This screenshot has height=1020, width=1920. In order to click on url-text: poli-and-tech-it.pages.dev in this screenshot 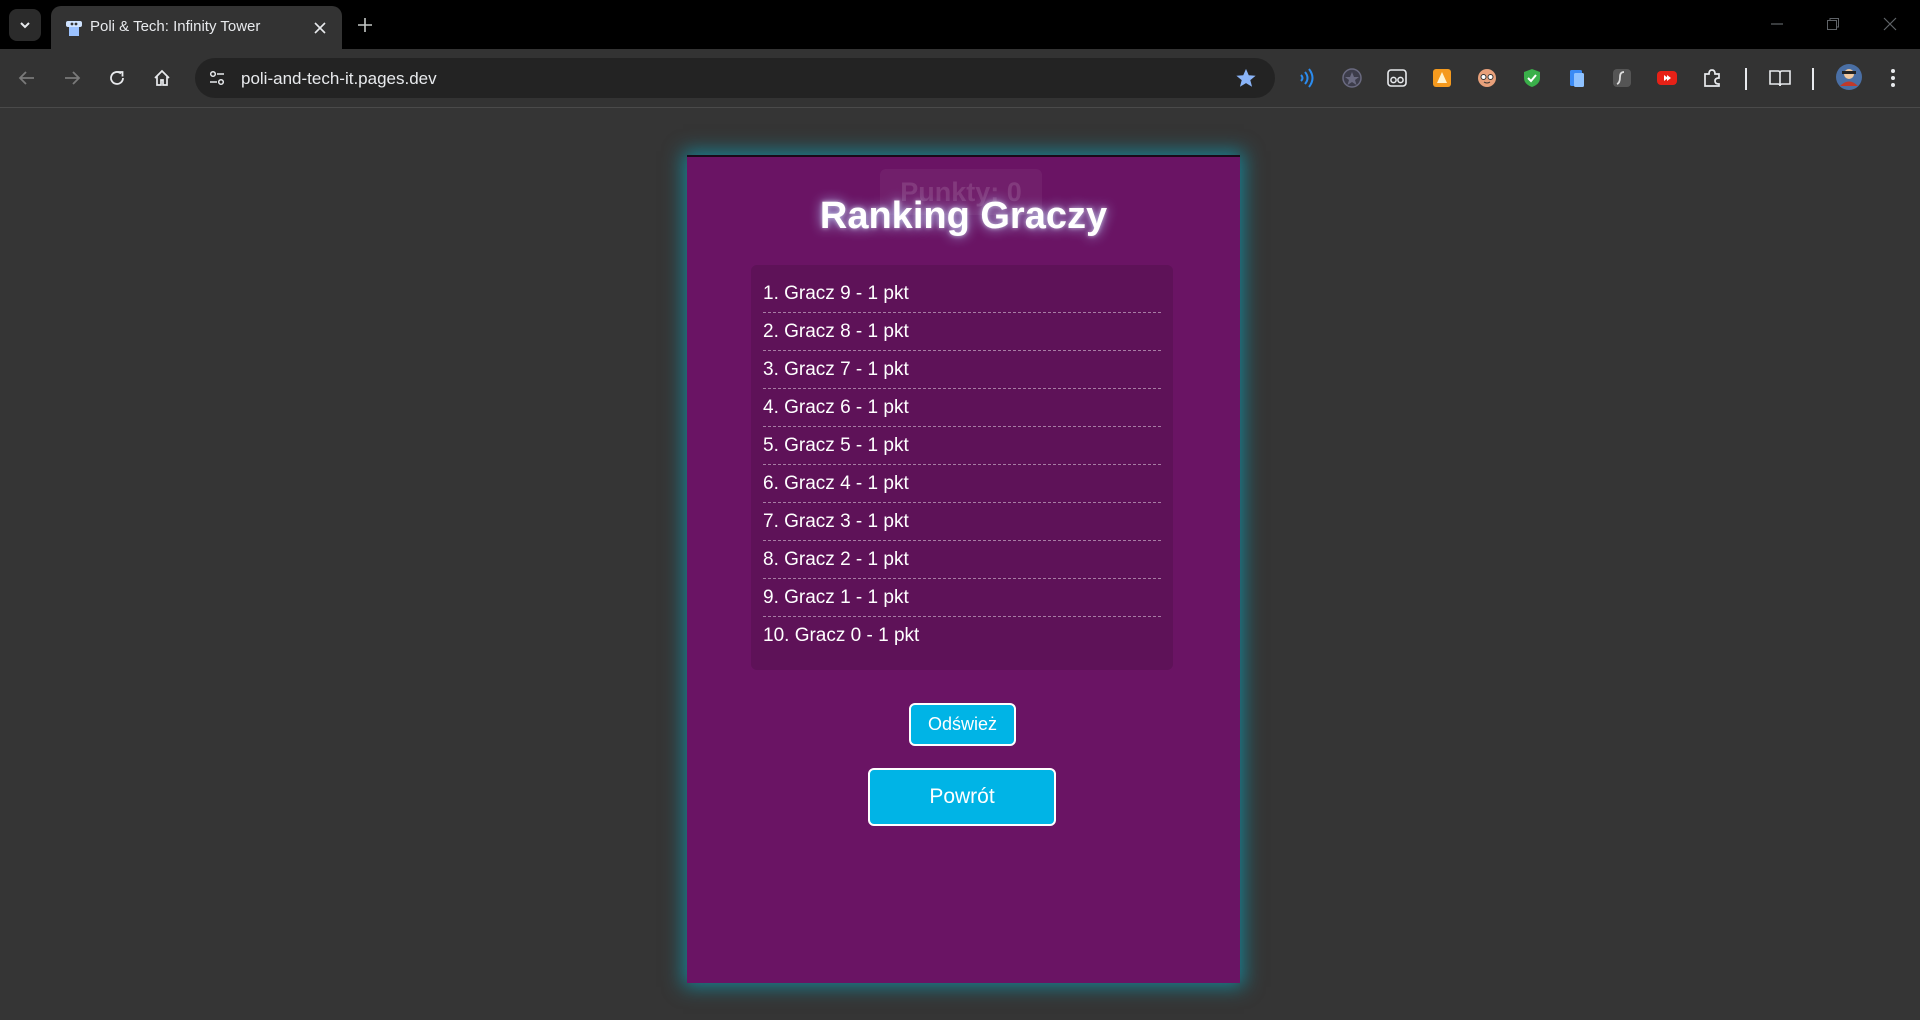, I will do `click(339, 79)`.